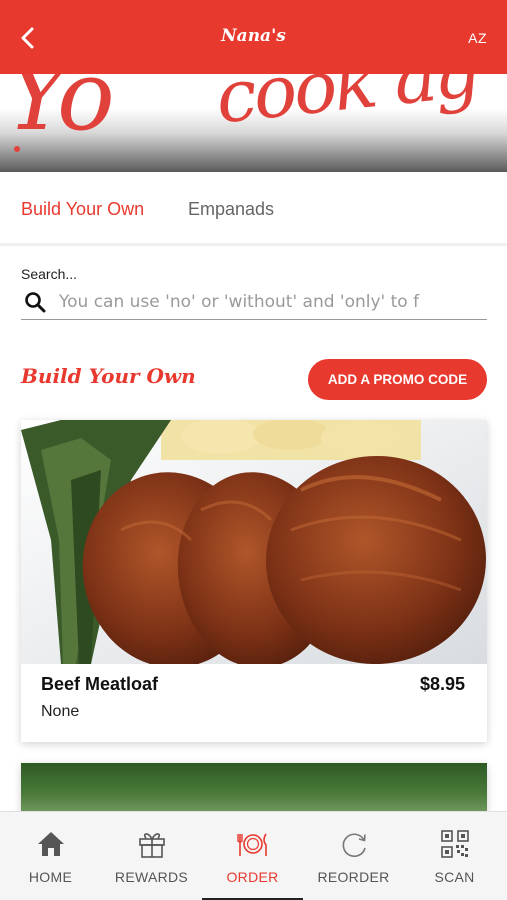 The image size is (507, 900). What do you see at coordinates (60, 113) in the screenshot?
I see `banner-script-left: Yo` at bounding box center [60, 113].